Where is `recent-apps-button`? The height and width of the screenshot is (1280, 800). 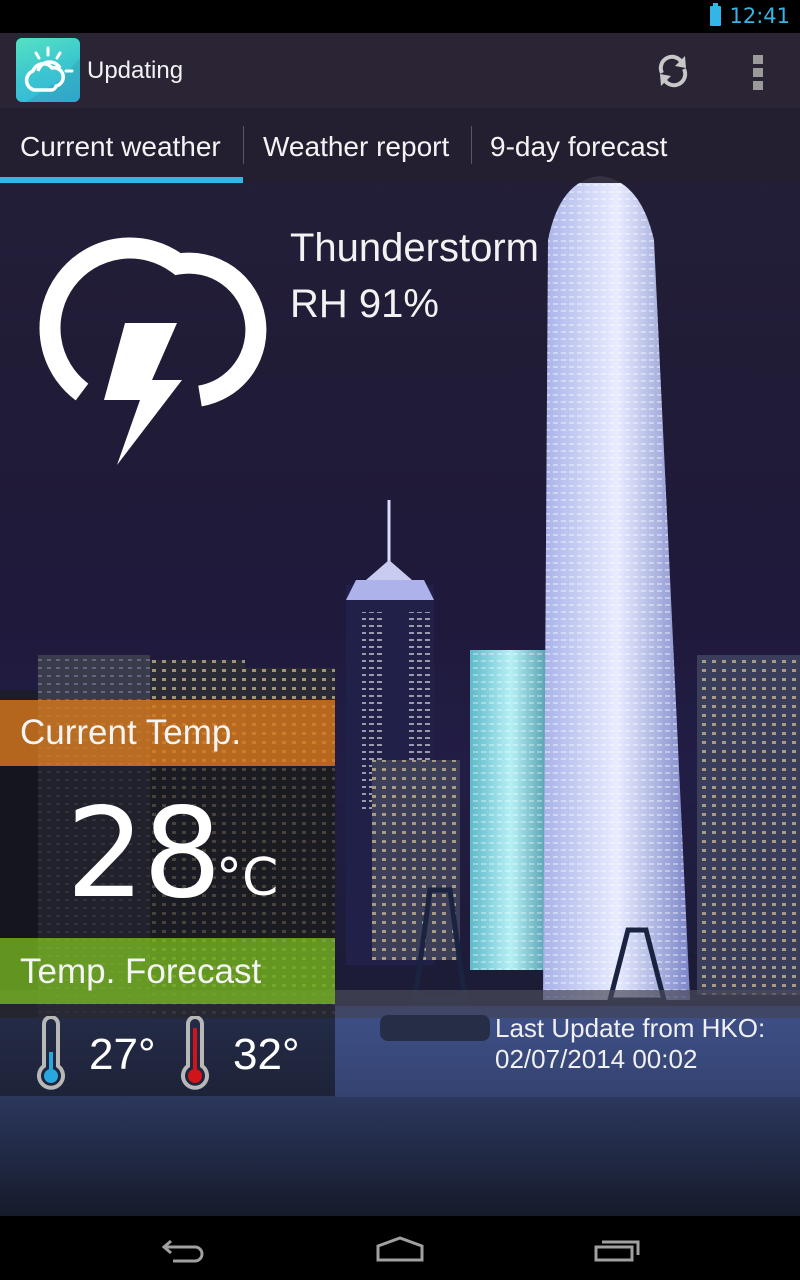 recent-apps-button is located at coordinates (618, 1248).